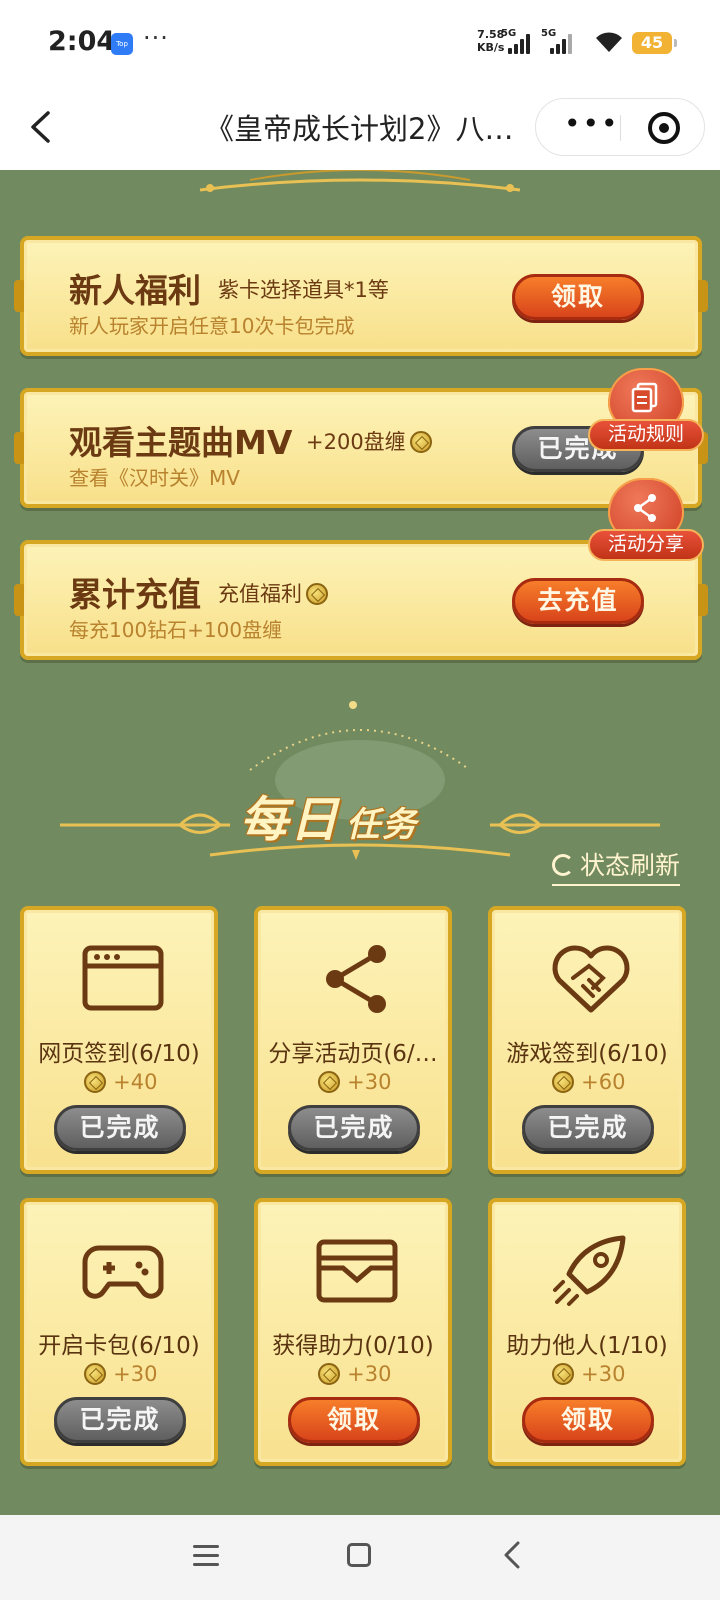  I want to click on task-label: 助力他人(1/10), so click(587, 1346).